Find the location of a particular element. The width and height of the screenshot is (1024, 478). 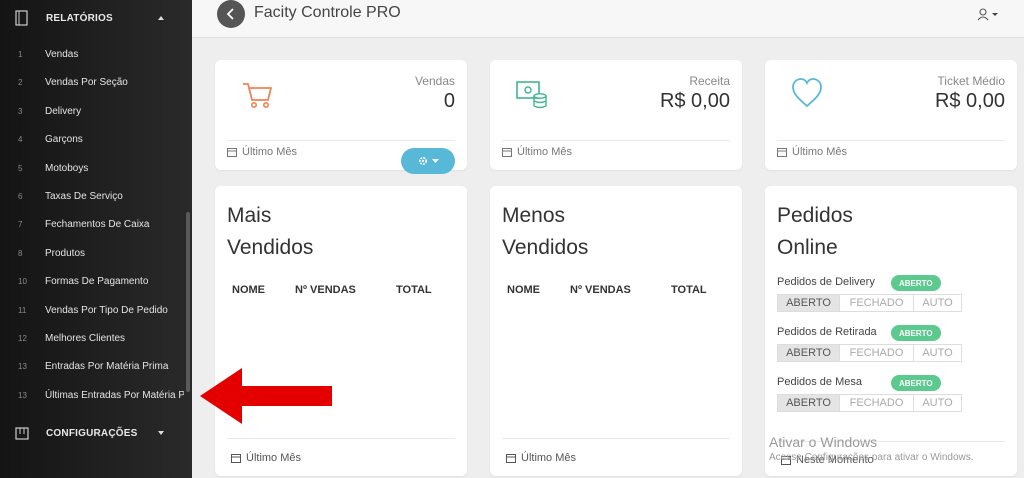

sidebar-item-garcons: 4 Garçons is located at coordinates (92, 139).